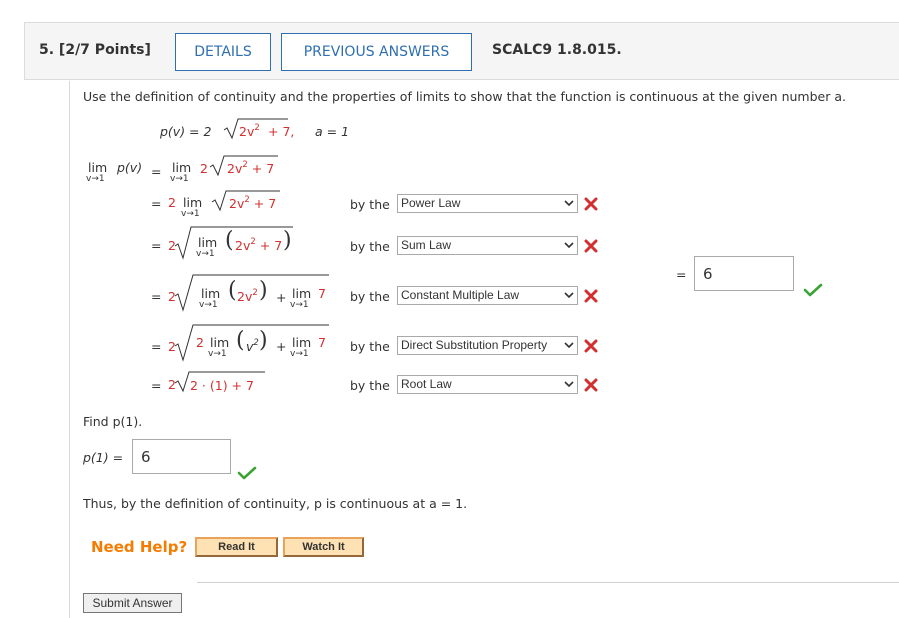 Image resolution: width=899 pixels, height=618 pixels. Describe the element at coordinates (487, 203) in the screenshot. I see `law-dropdown: Power Law` at that location.